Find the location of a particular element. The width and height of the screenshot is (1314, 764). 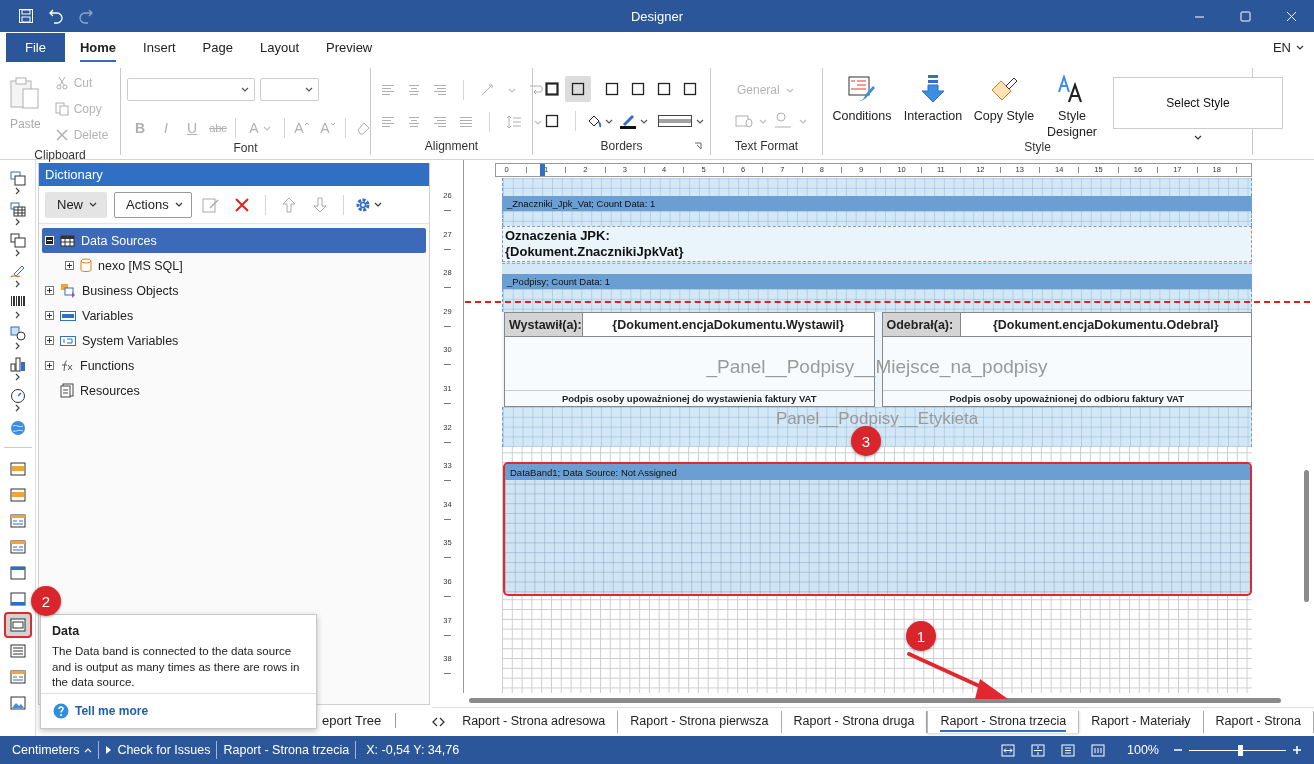

conditions-button: Conditions is located at coordinates (862, 97).